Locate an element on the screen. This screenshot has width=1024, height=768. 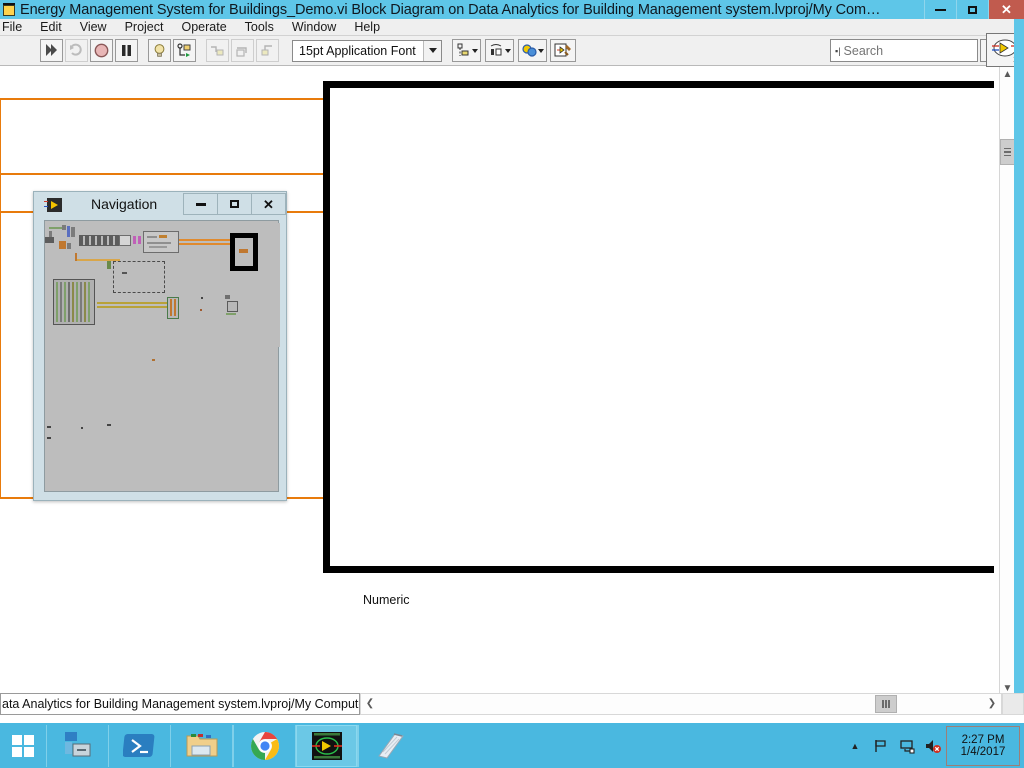
scroll-left-button: ❮ is located at coordinates (370, 704).